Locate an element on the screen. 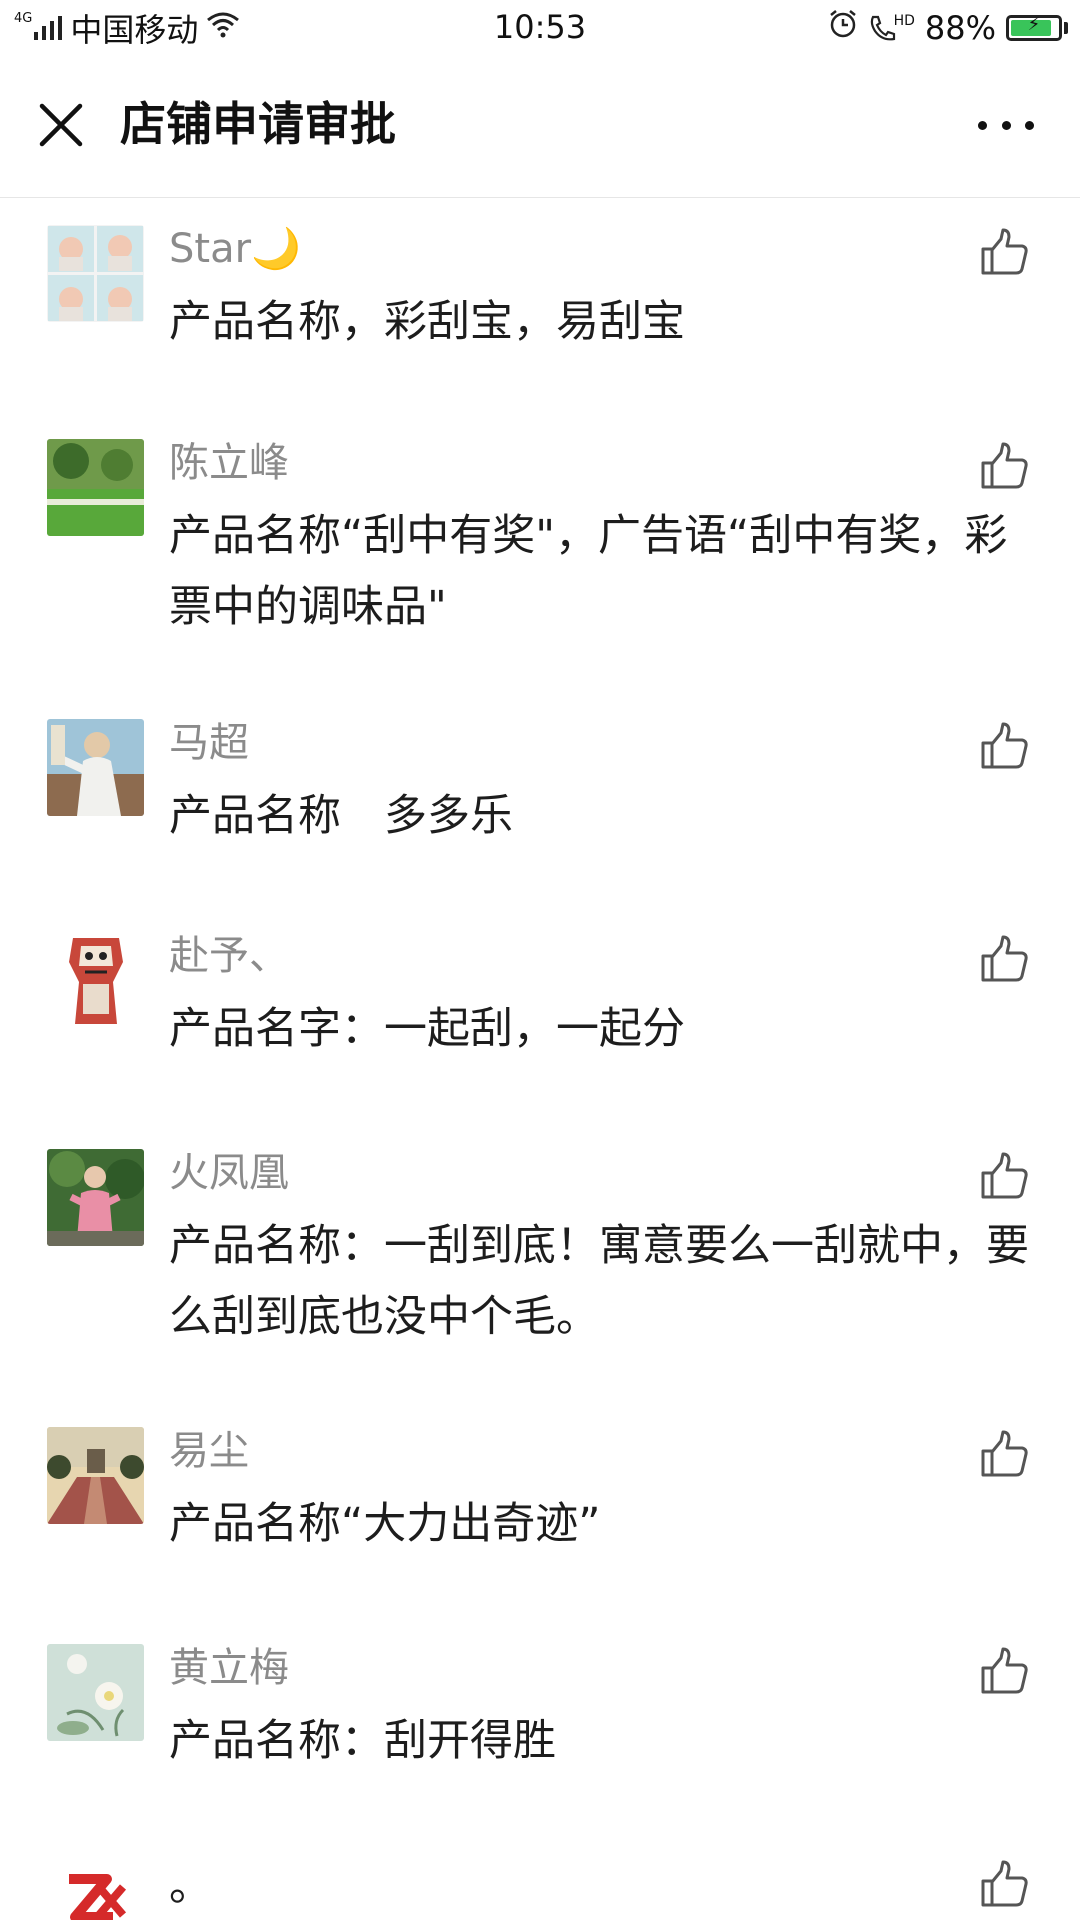  alarm-icon is located at coordinates (843, 28).